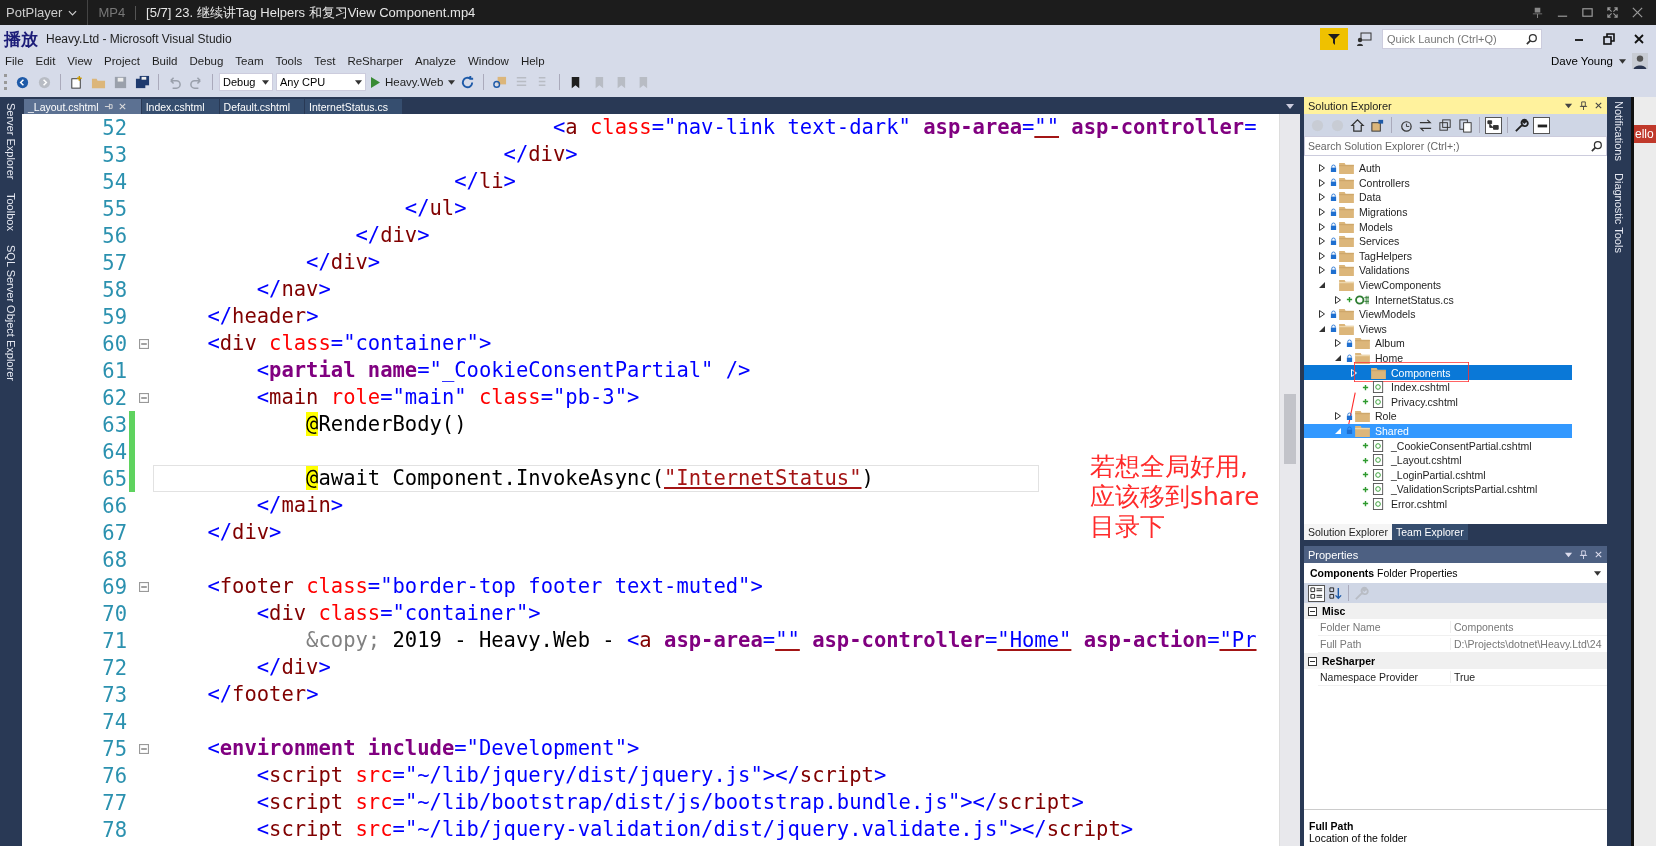 The height and width of the screenshot is (846, 1656). Describe the element at coordinates (1357, 125) in the screenshot. I see `home-icon` at that location.